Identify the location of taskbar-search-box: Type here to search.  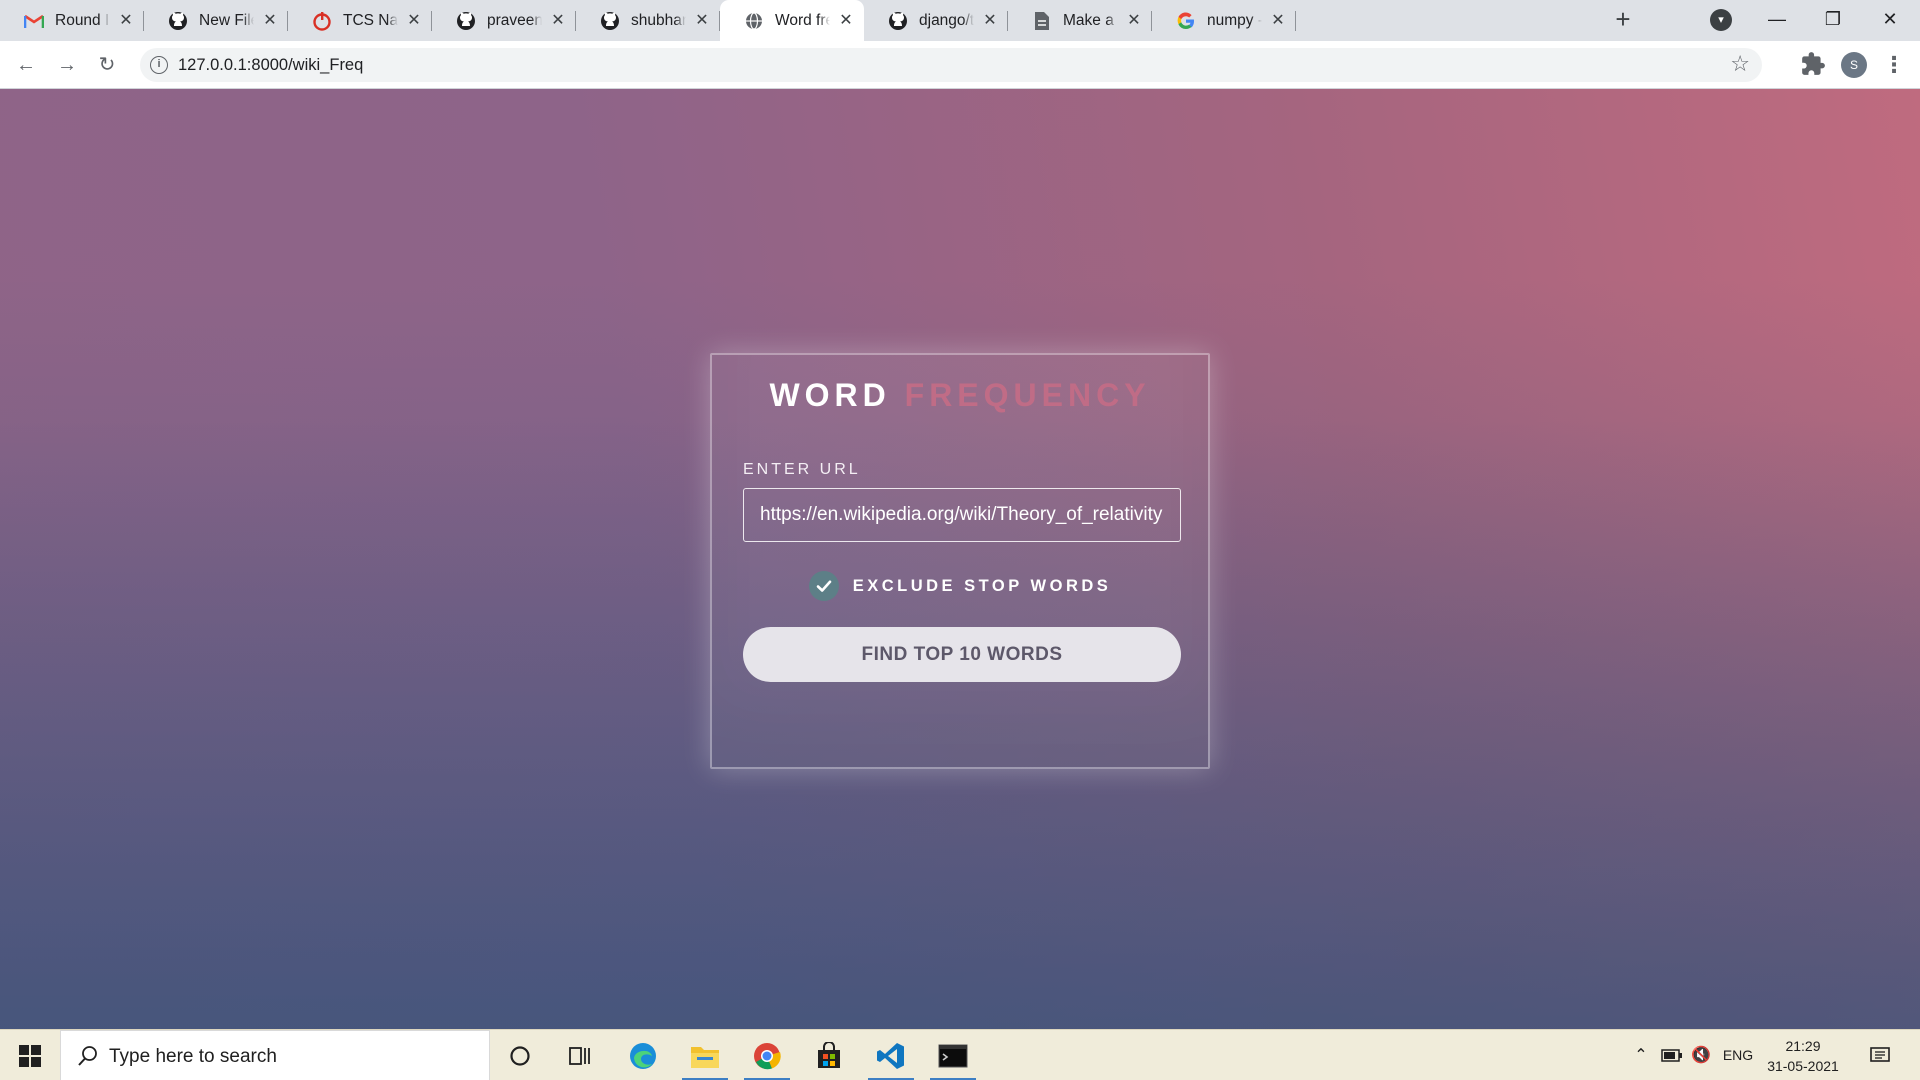
(275, 1055).